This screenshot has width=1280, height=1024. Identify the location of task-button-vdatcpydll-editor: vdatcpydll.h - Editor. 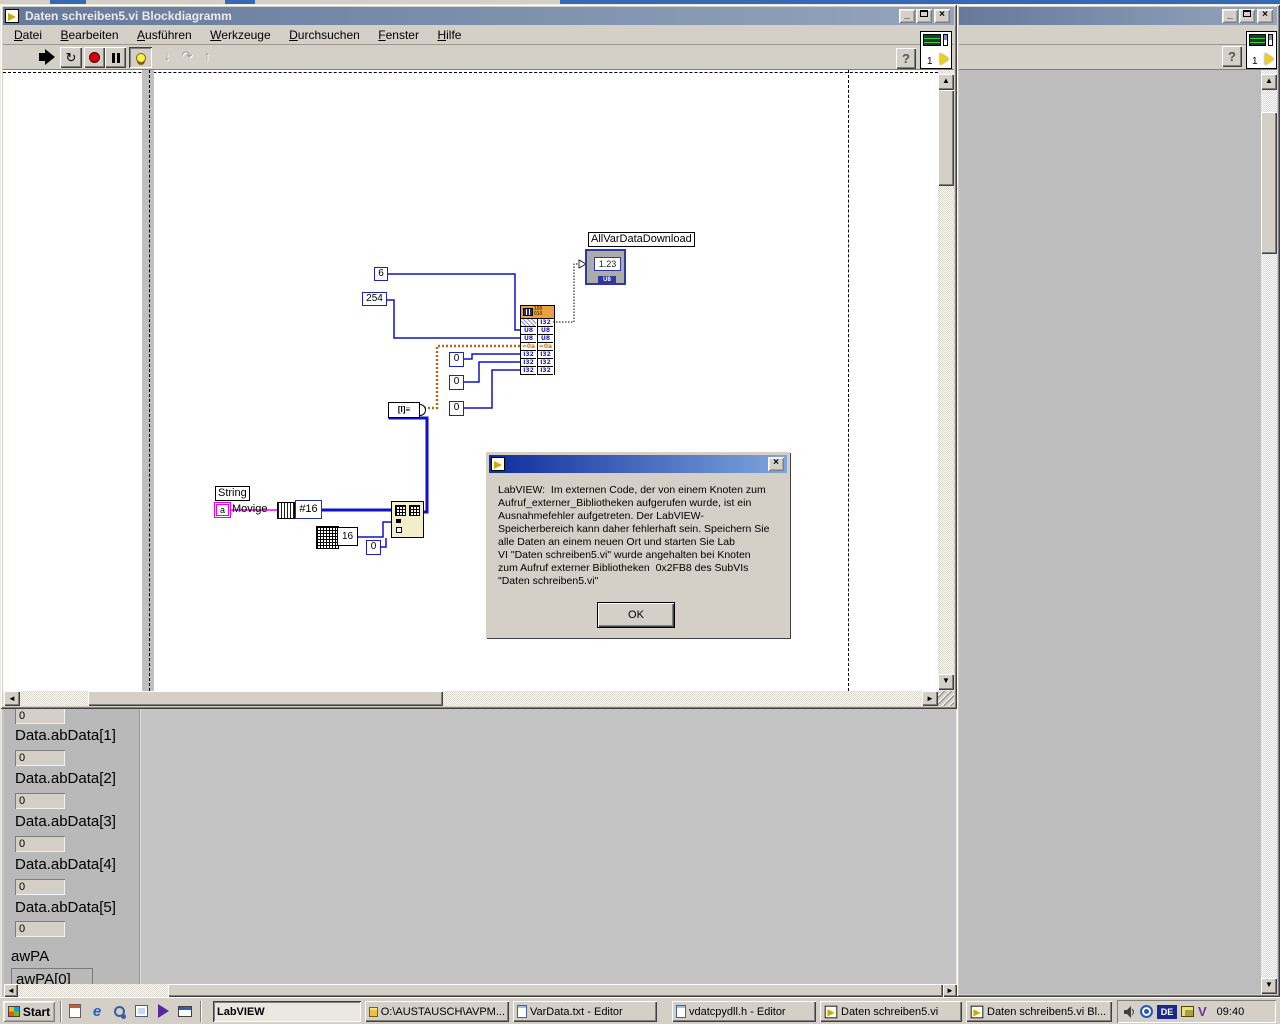
(744, 1011).